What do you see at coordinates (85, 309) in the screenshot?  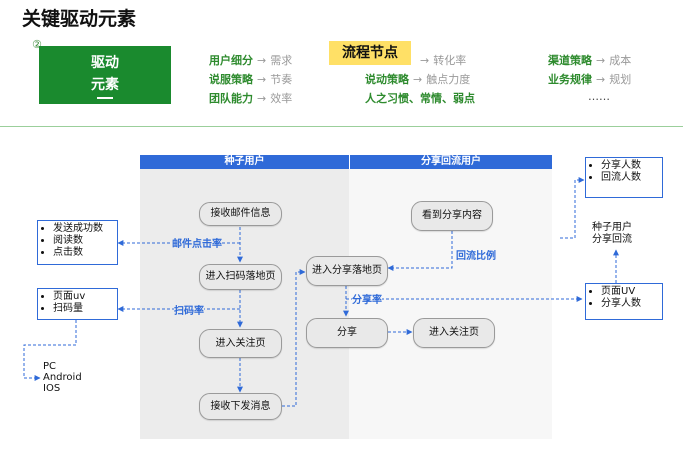 I see `metric-item: 扫码量` at bounding box center [85, 309].